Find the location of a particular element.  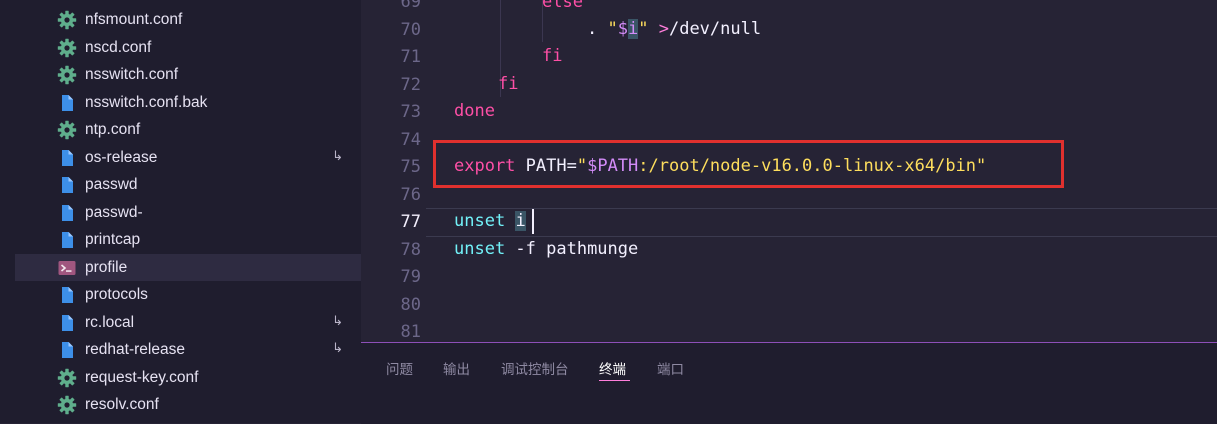

sidebar-item-label: rc.local is located at coordinates (110, 322).